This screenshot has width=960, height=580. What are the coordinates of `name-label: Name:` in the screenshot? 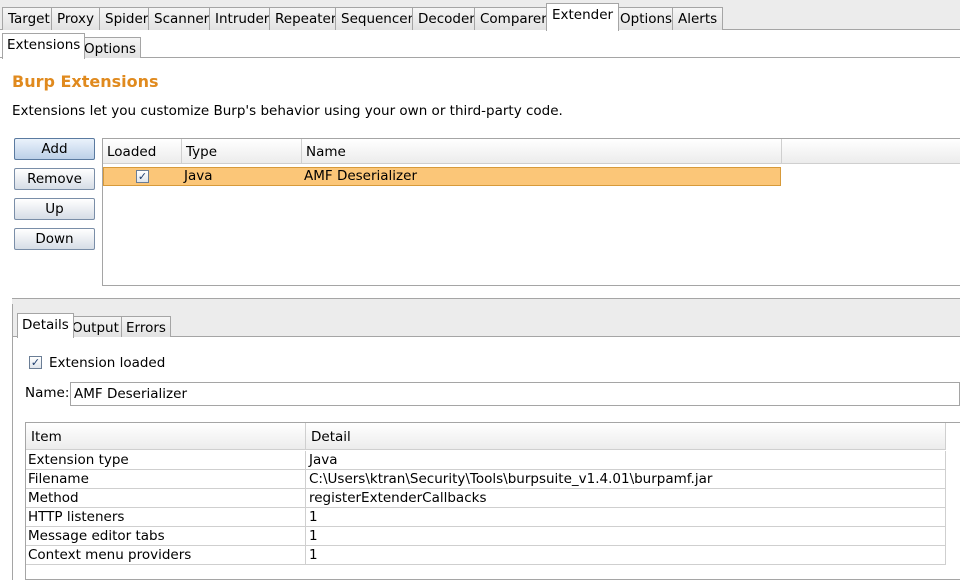 It's located at (47, 393).